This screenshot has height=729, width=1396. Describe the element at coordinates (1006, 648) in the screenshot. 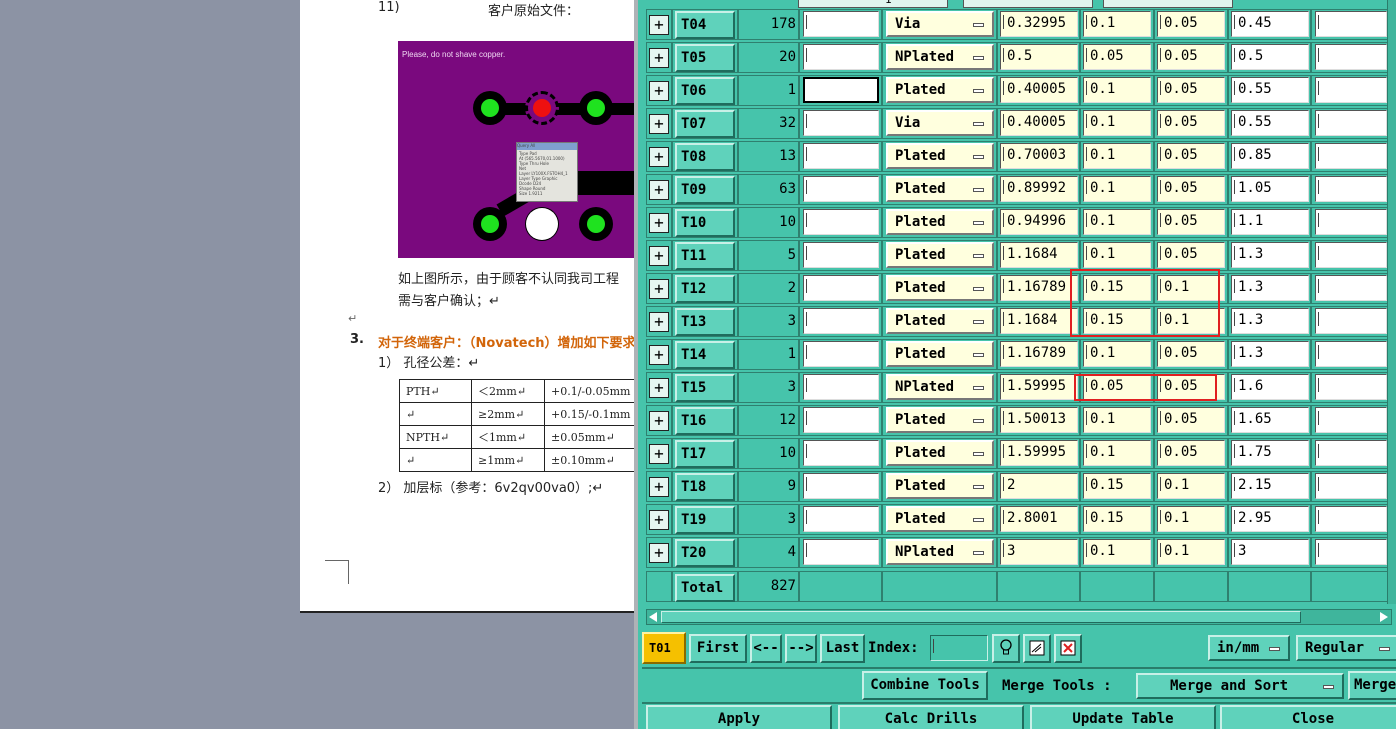

I see `lightbulb-icon` at that location.